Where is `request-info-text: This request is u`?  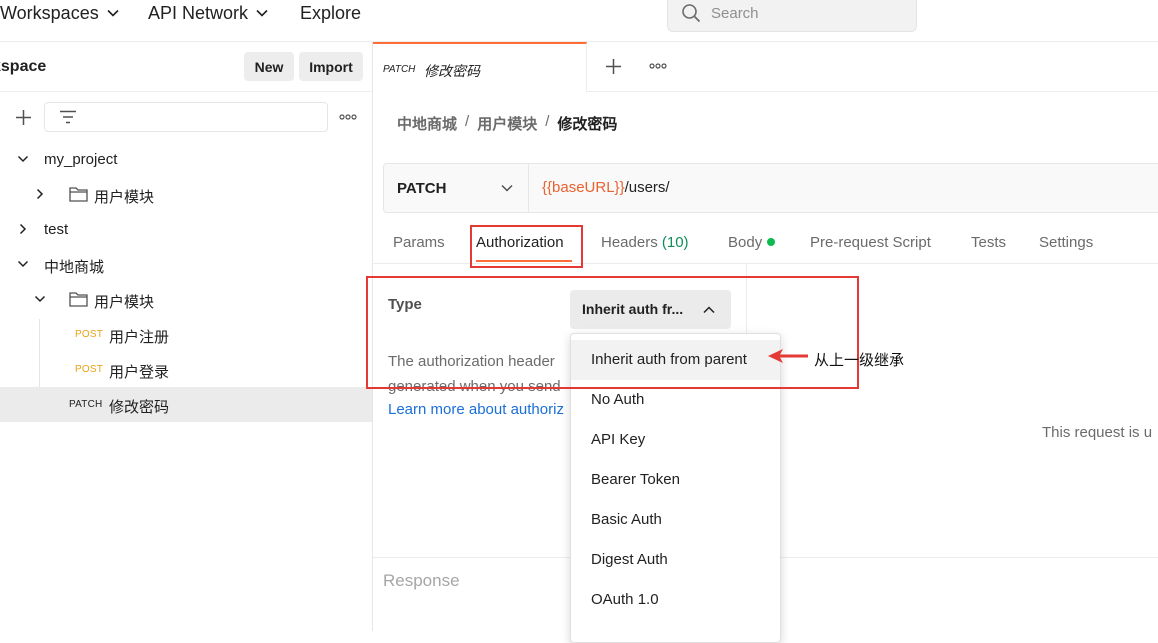 request-info-text: This request is u is located at coordinates (1097, 432).